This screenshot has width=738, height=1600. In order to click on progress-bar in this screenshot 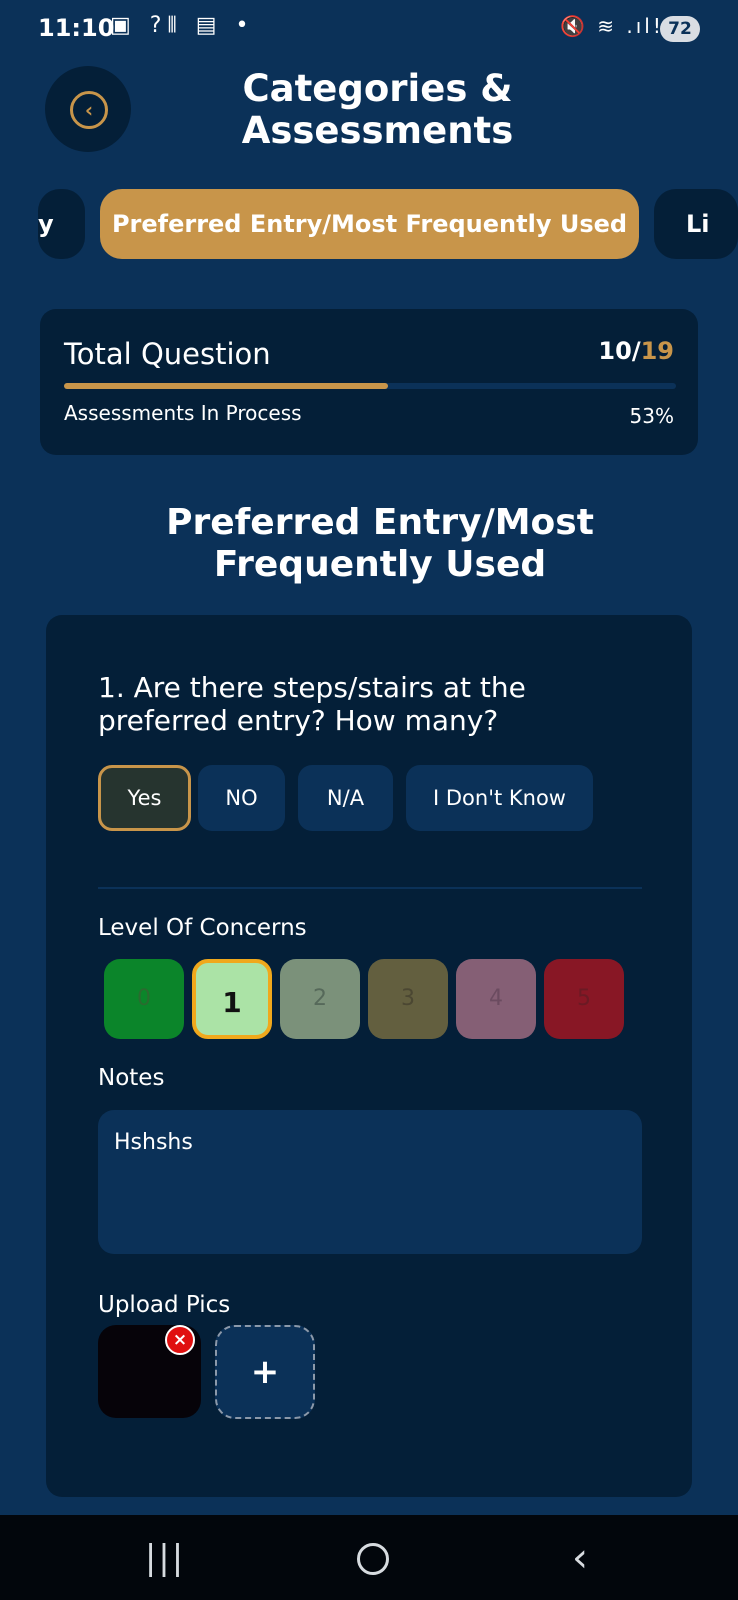, I will do `click(370, 386)`.